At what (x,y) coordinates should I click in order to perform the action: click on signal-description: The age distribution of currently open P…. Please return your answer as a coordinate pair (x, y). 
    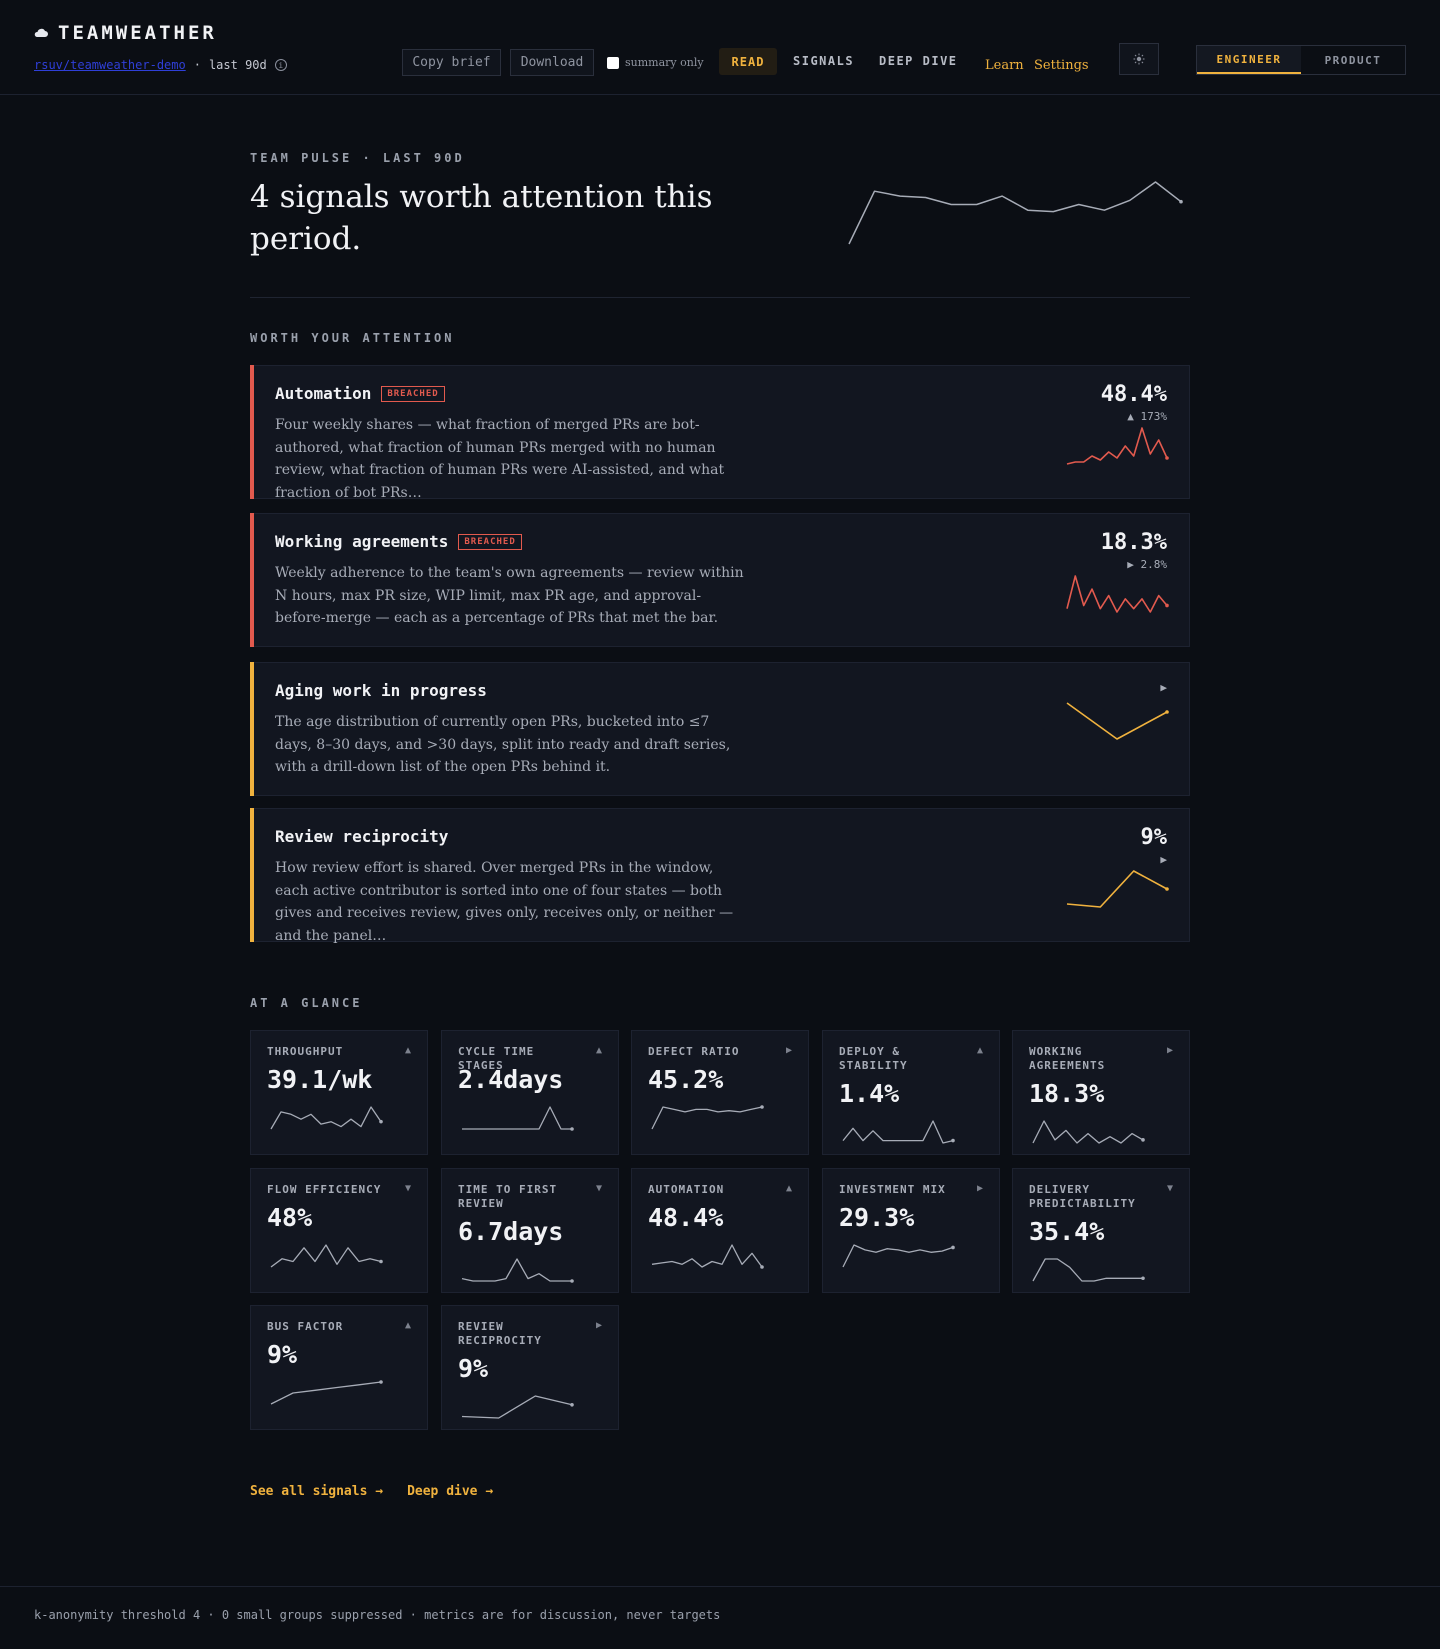
    Looking at the image, I should click on (503, 744).